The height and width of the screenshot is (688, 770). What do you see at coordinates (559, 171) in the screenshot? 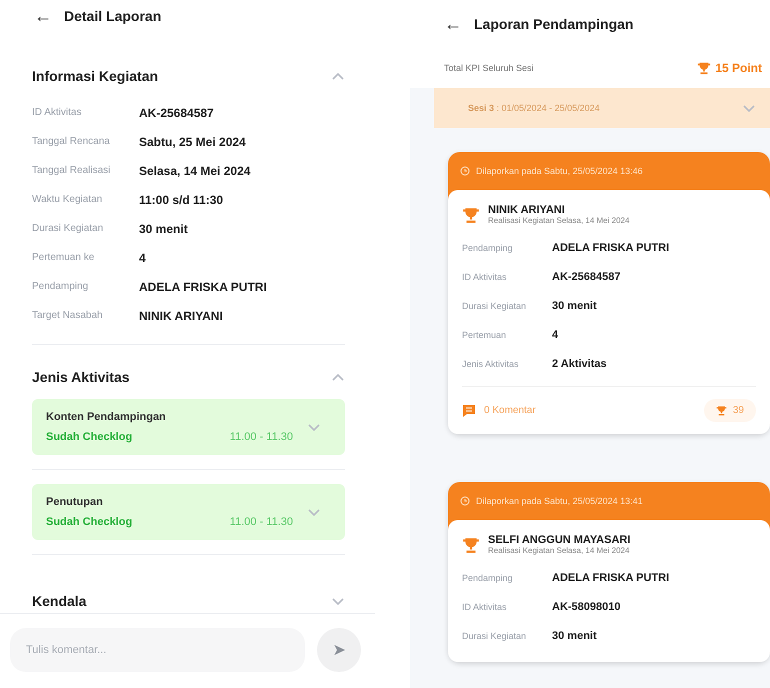
I see `reported-time: Dilaporkan pada Sabtu, 25/05/2024 13:46` at bounding box center [559, 171].